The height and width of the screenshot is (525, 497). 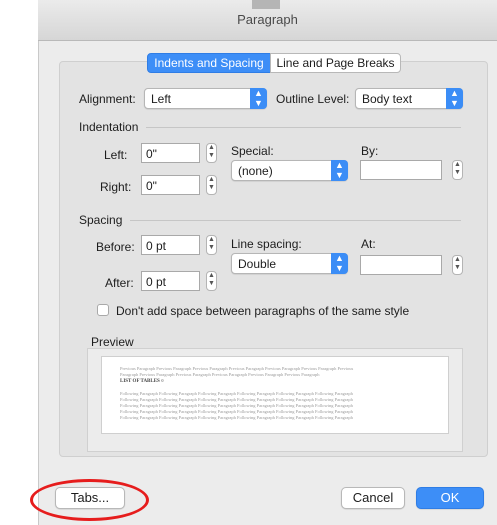 I want to click on after-field: 0 pt, so click(x=170, y=281).